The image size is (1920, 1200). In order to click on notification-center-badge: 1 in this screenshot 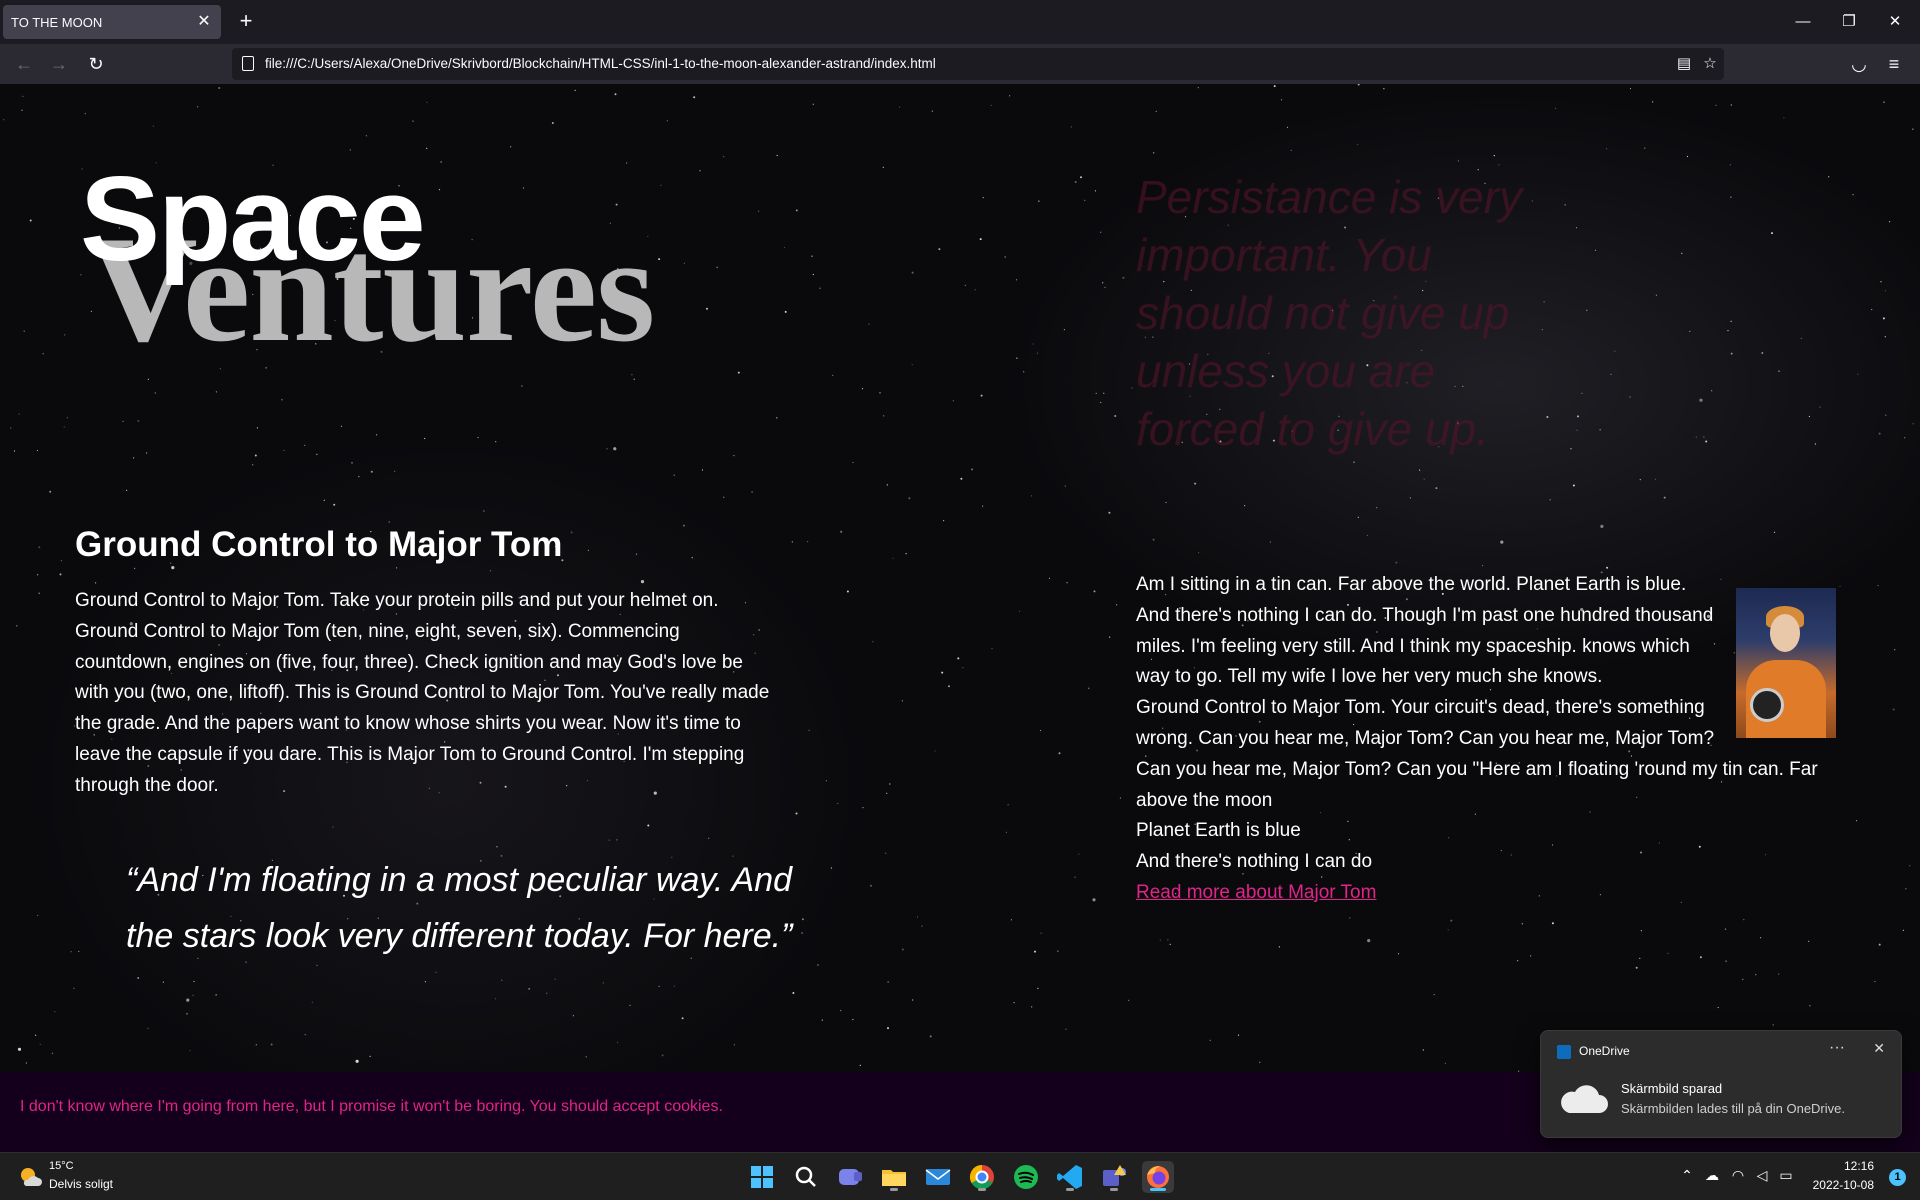, I will do `click(1897, 1177)`.